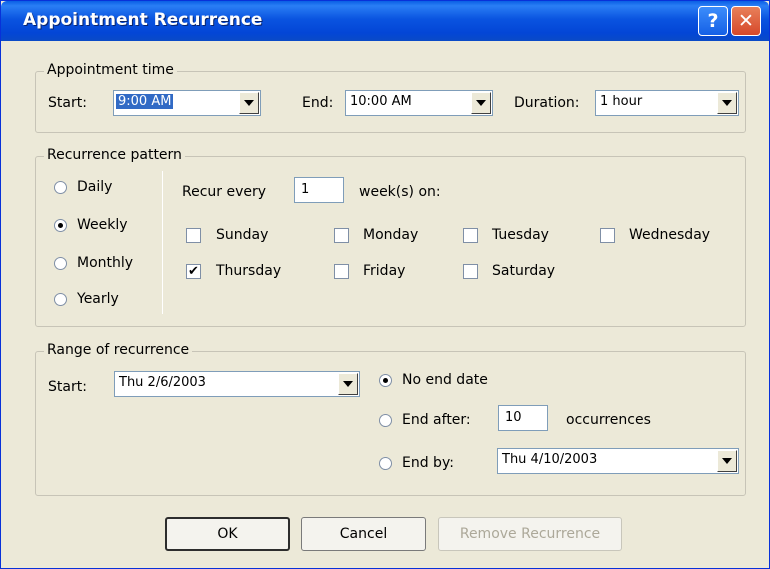  I want to click on end-by-value: Thu 4/10/2003, so click(550, 459).